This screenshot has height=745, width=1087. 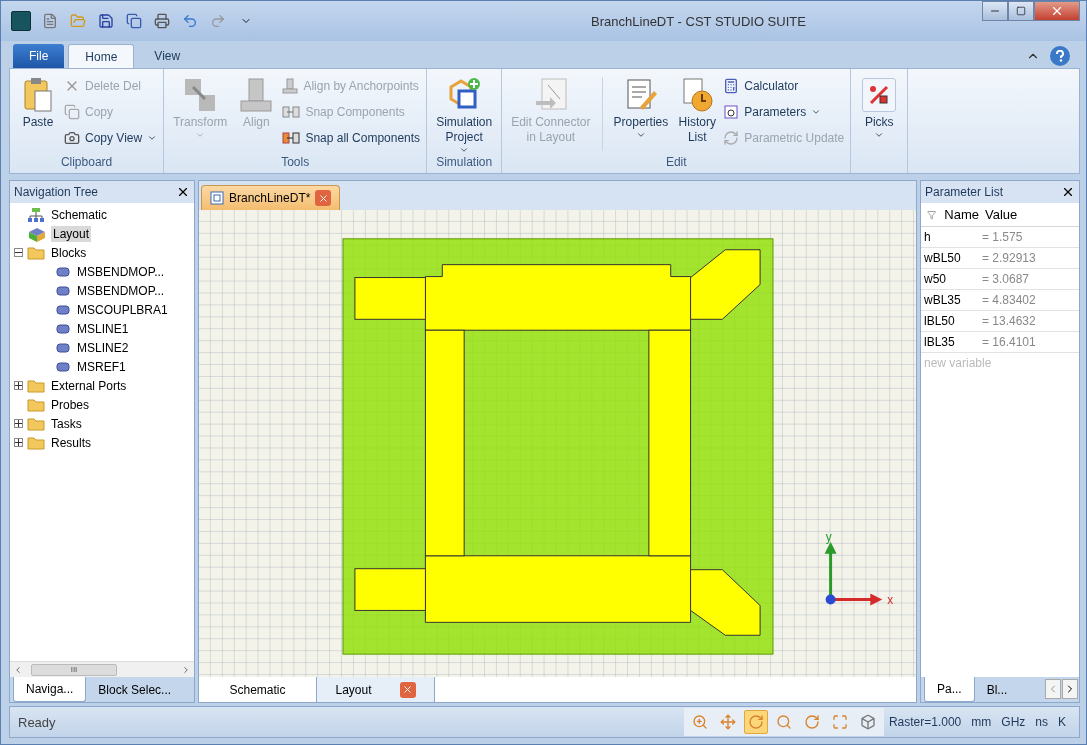 I want to click on parameter-value: = 16.4101, so click(x=1009, y=342).